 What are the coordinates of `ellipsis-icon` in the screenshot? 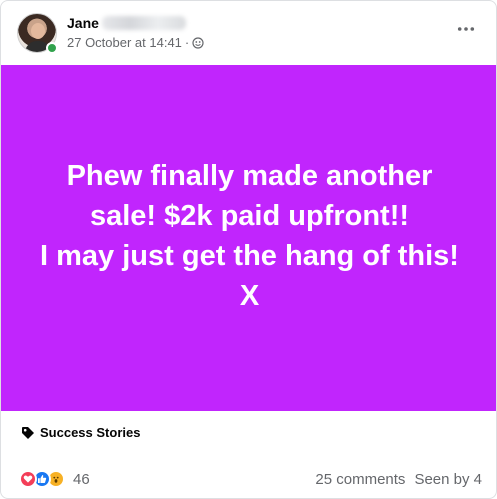 It's located at (466, 29).